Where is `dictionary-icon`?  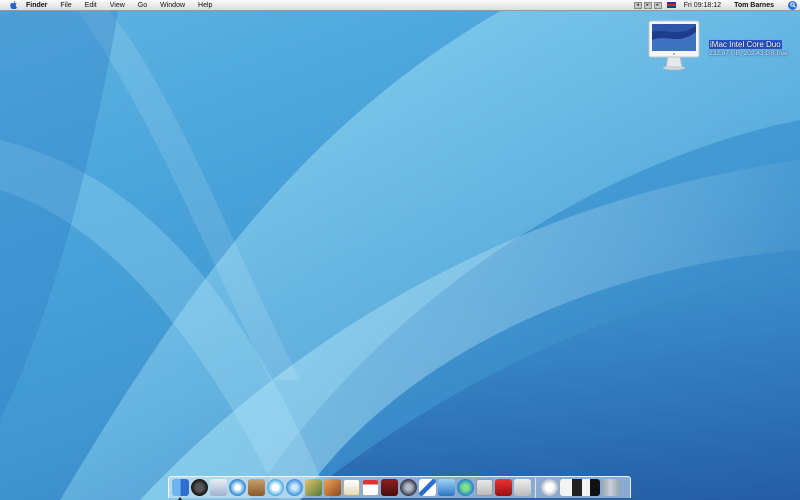
dictionary-icon is located at coordinates (389, 487).